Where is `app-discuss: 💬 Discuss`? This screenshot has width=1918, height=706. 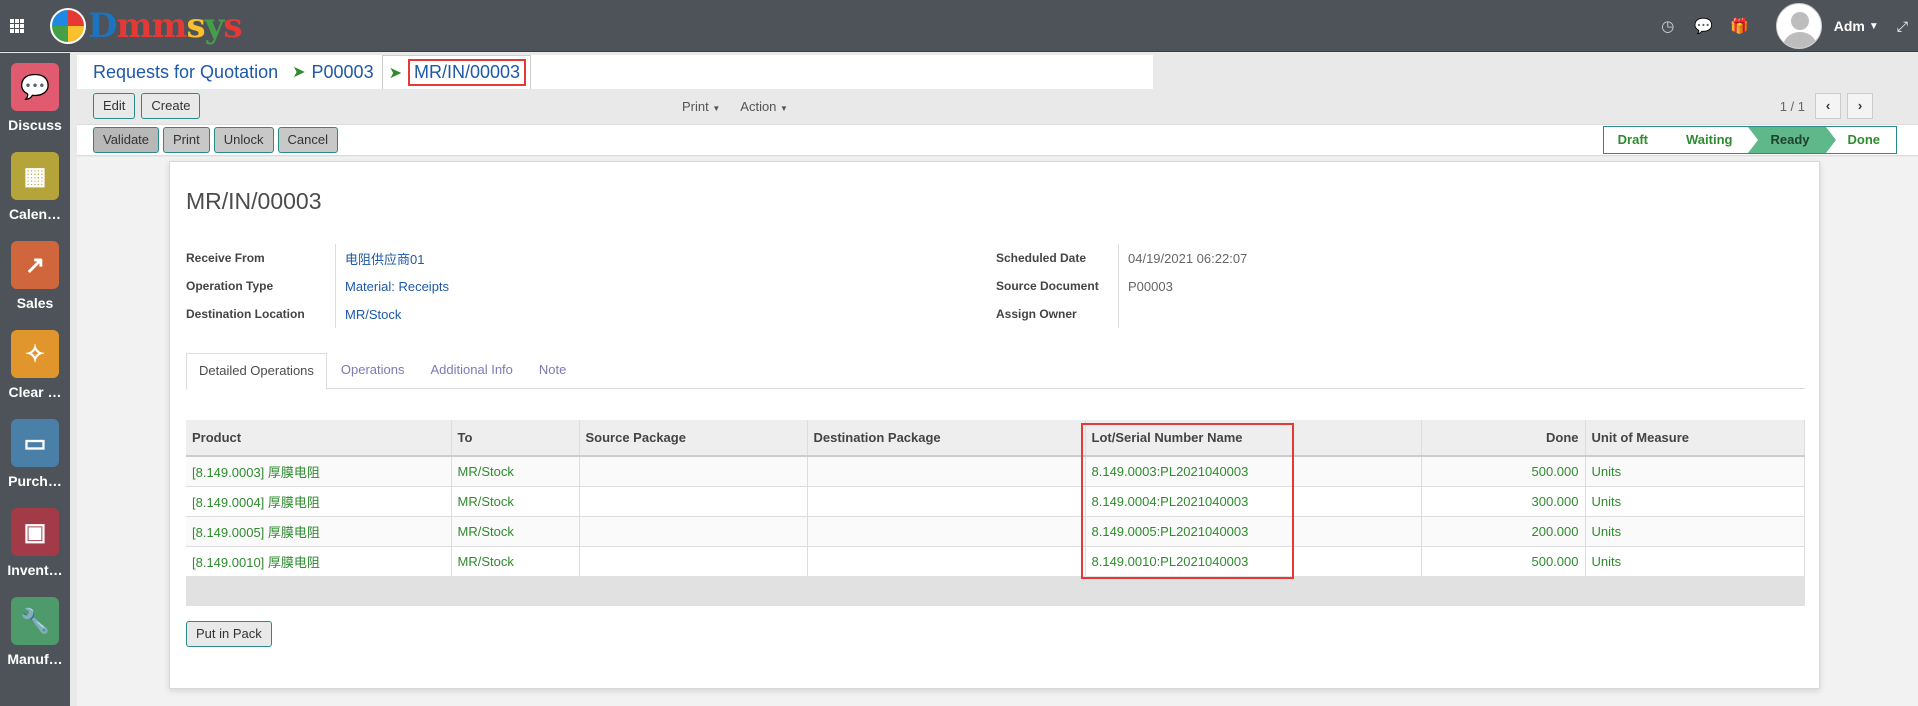 app-discuss: 💬 Discuss is located at coordinates (35, 97).